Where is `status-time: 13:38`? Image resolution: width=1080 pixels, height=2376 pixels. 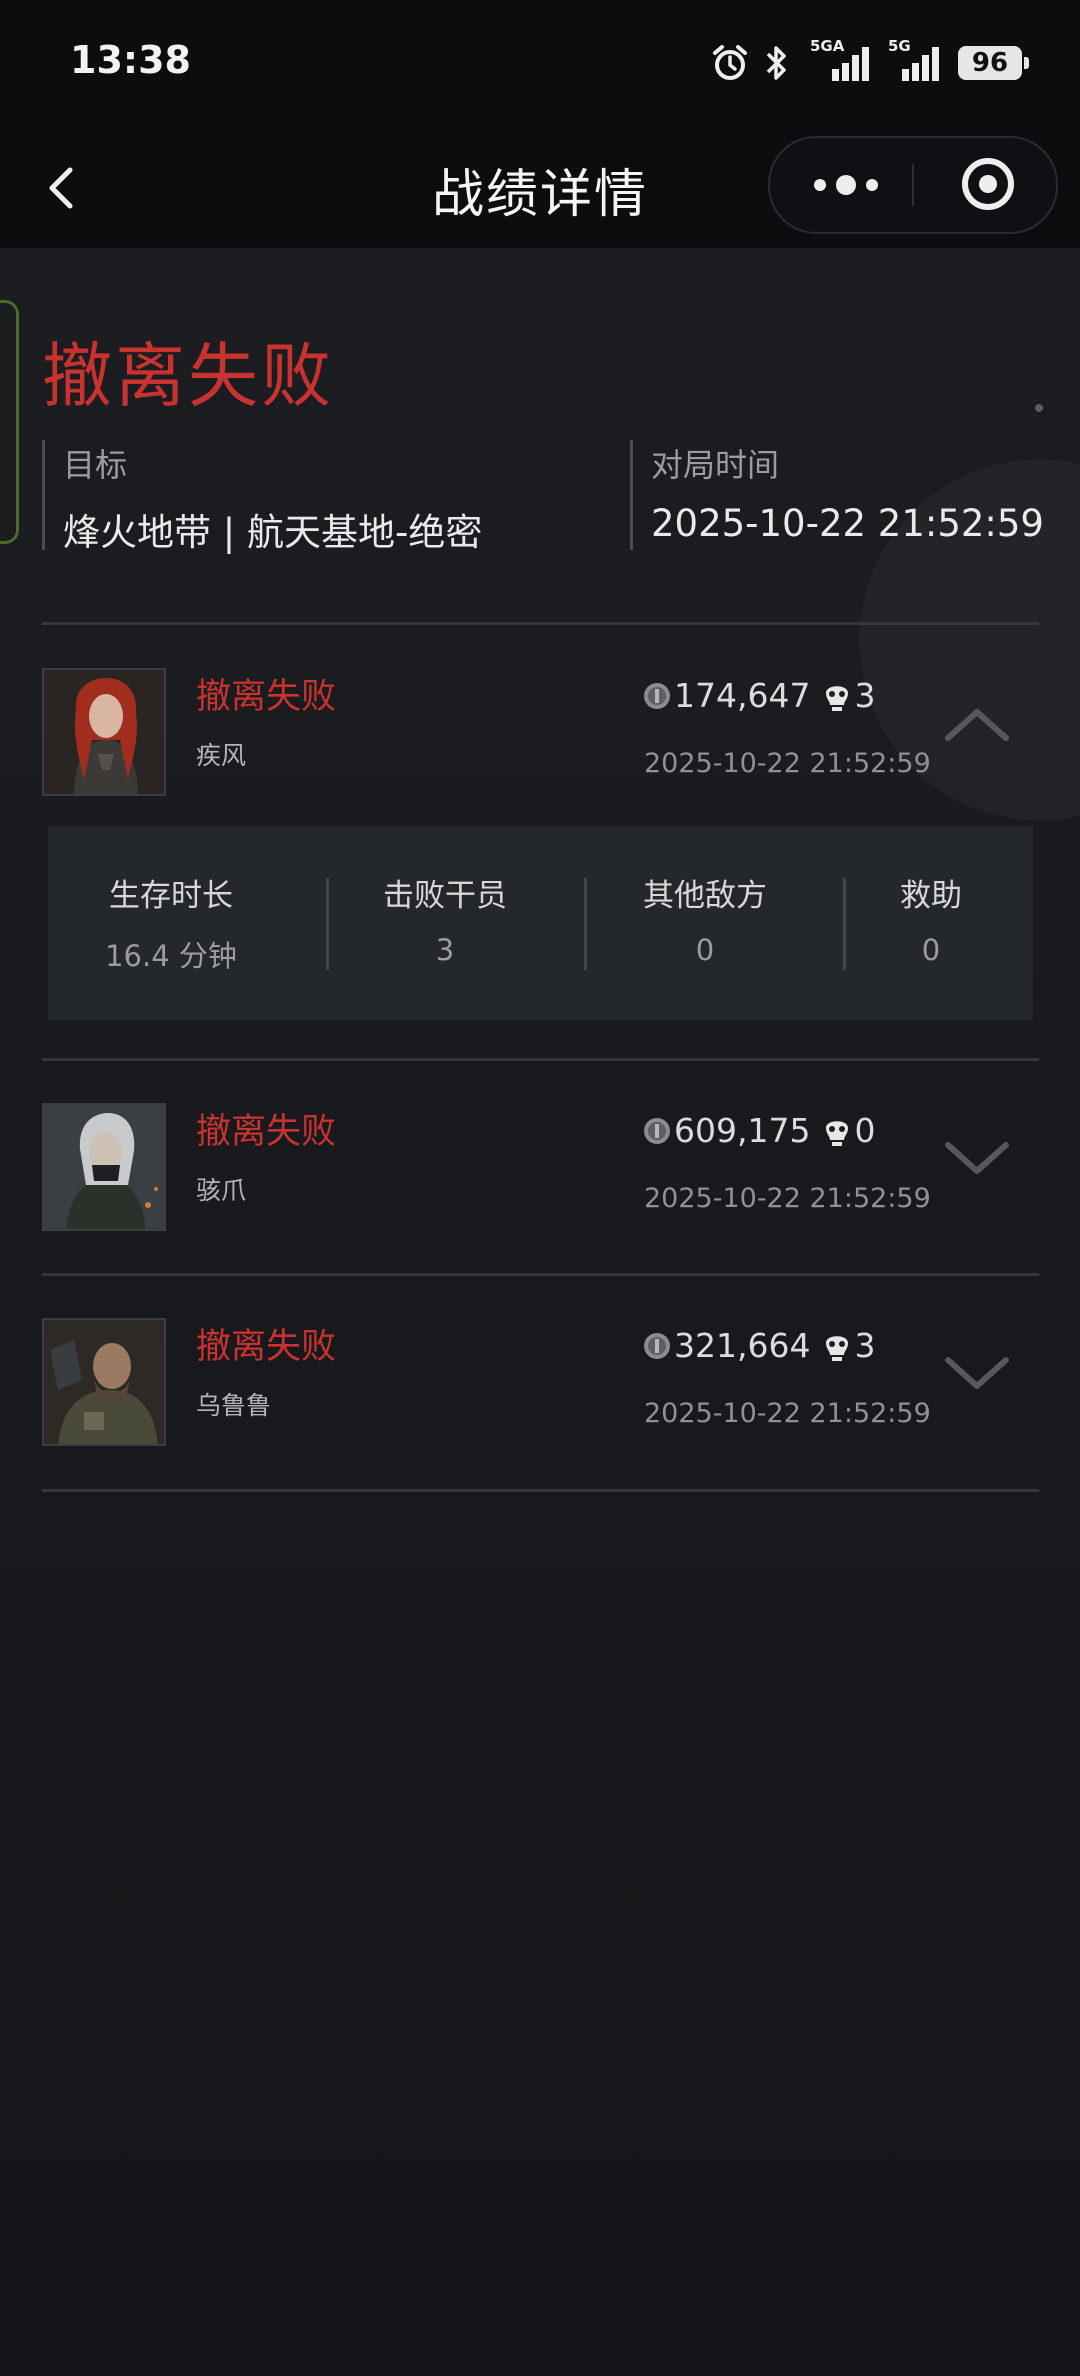 status-time: 13:38 is located at coordinates (130, 60).